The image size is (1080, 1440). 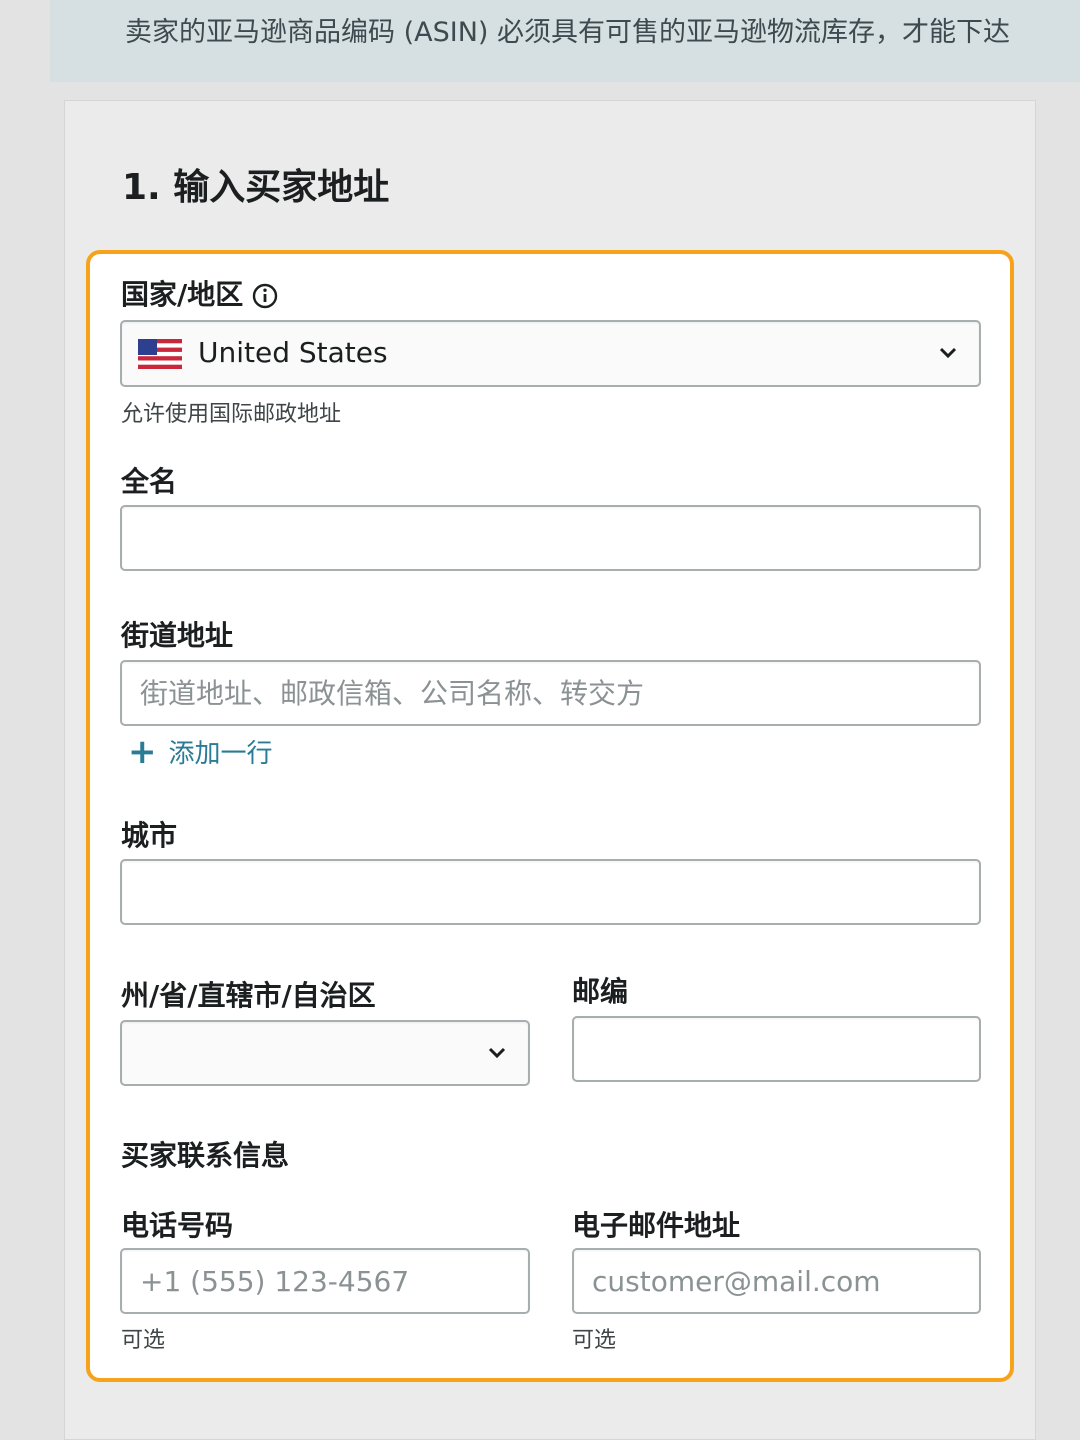 I want to click on street-label: 街道地址, so click(x=177, y=635).